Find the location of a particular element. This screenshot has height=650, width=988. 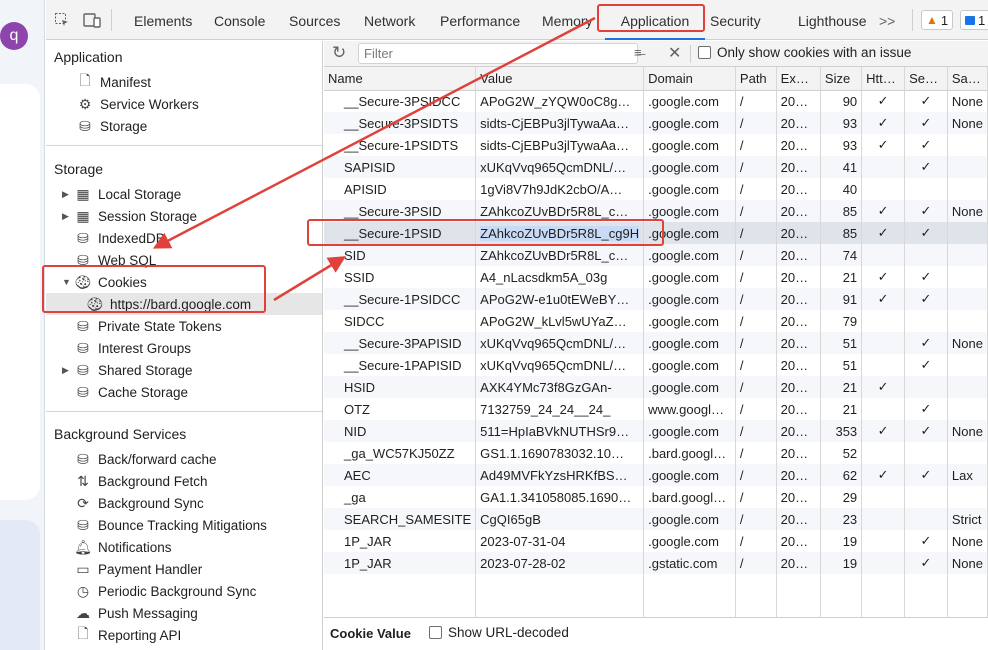

sidebar-item-back-forward-cache: ⛁ Back/forward cache is located at coordinates (144, 459).